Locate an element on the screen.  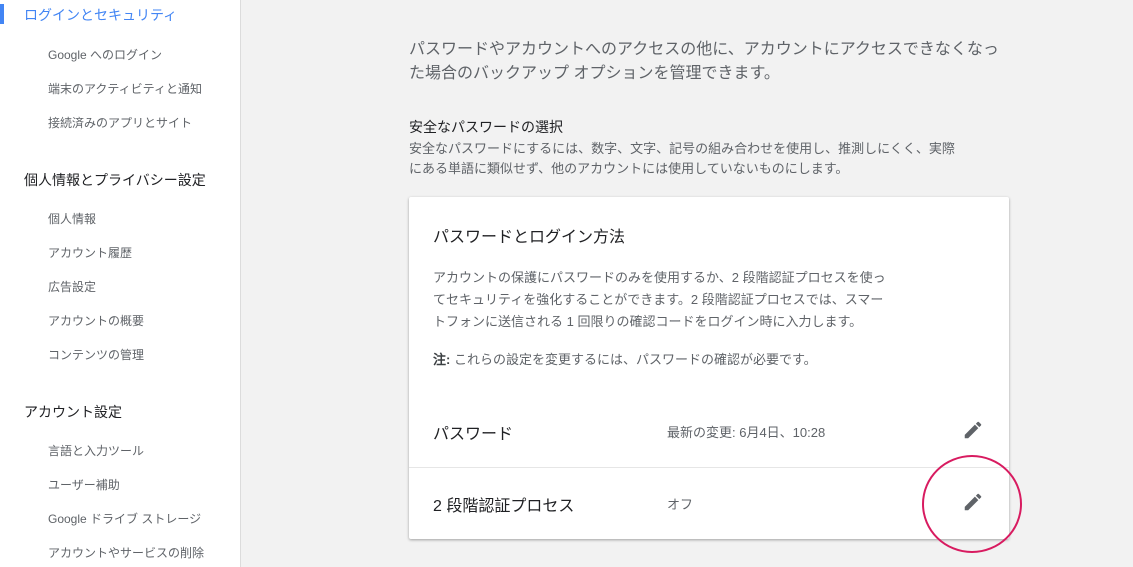
edit-password-button is located at coordinates (973, 430).